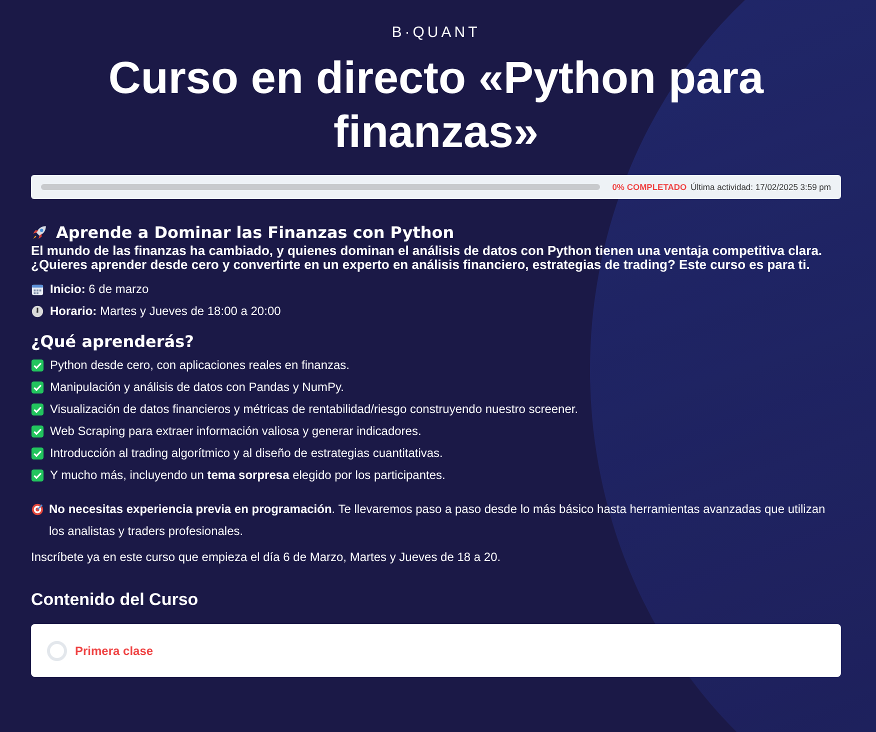 This screenshot has height=732, width=876. I want to click on content-heading: Contenido del Curso, so click(114, 600).